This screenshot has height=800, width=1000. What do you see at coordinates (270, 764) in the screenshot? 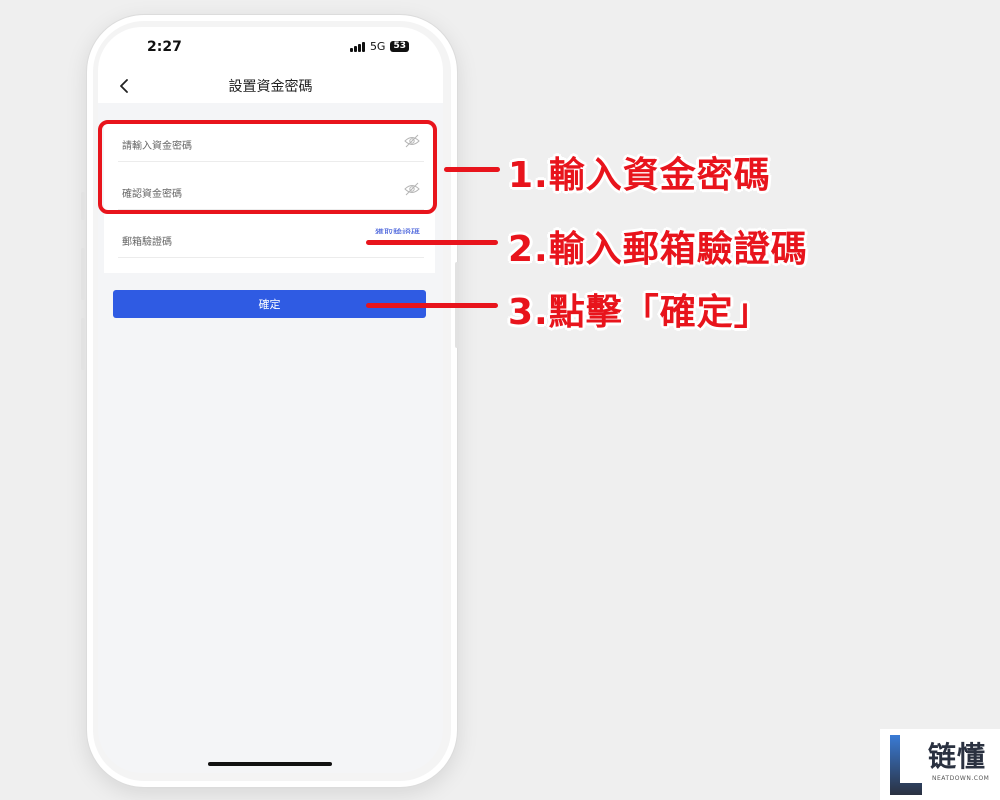
I see `home-indicator` at bounding box center [270, 764].